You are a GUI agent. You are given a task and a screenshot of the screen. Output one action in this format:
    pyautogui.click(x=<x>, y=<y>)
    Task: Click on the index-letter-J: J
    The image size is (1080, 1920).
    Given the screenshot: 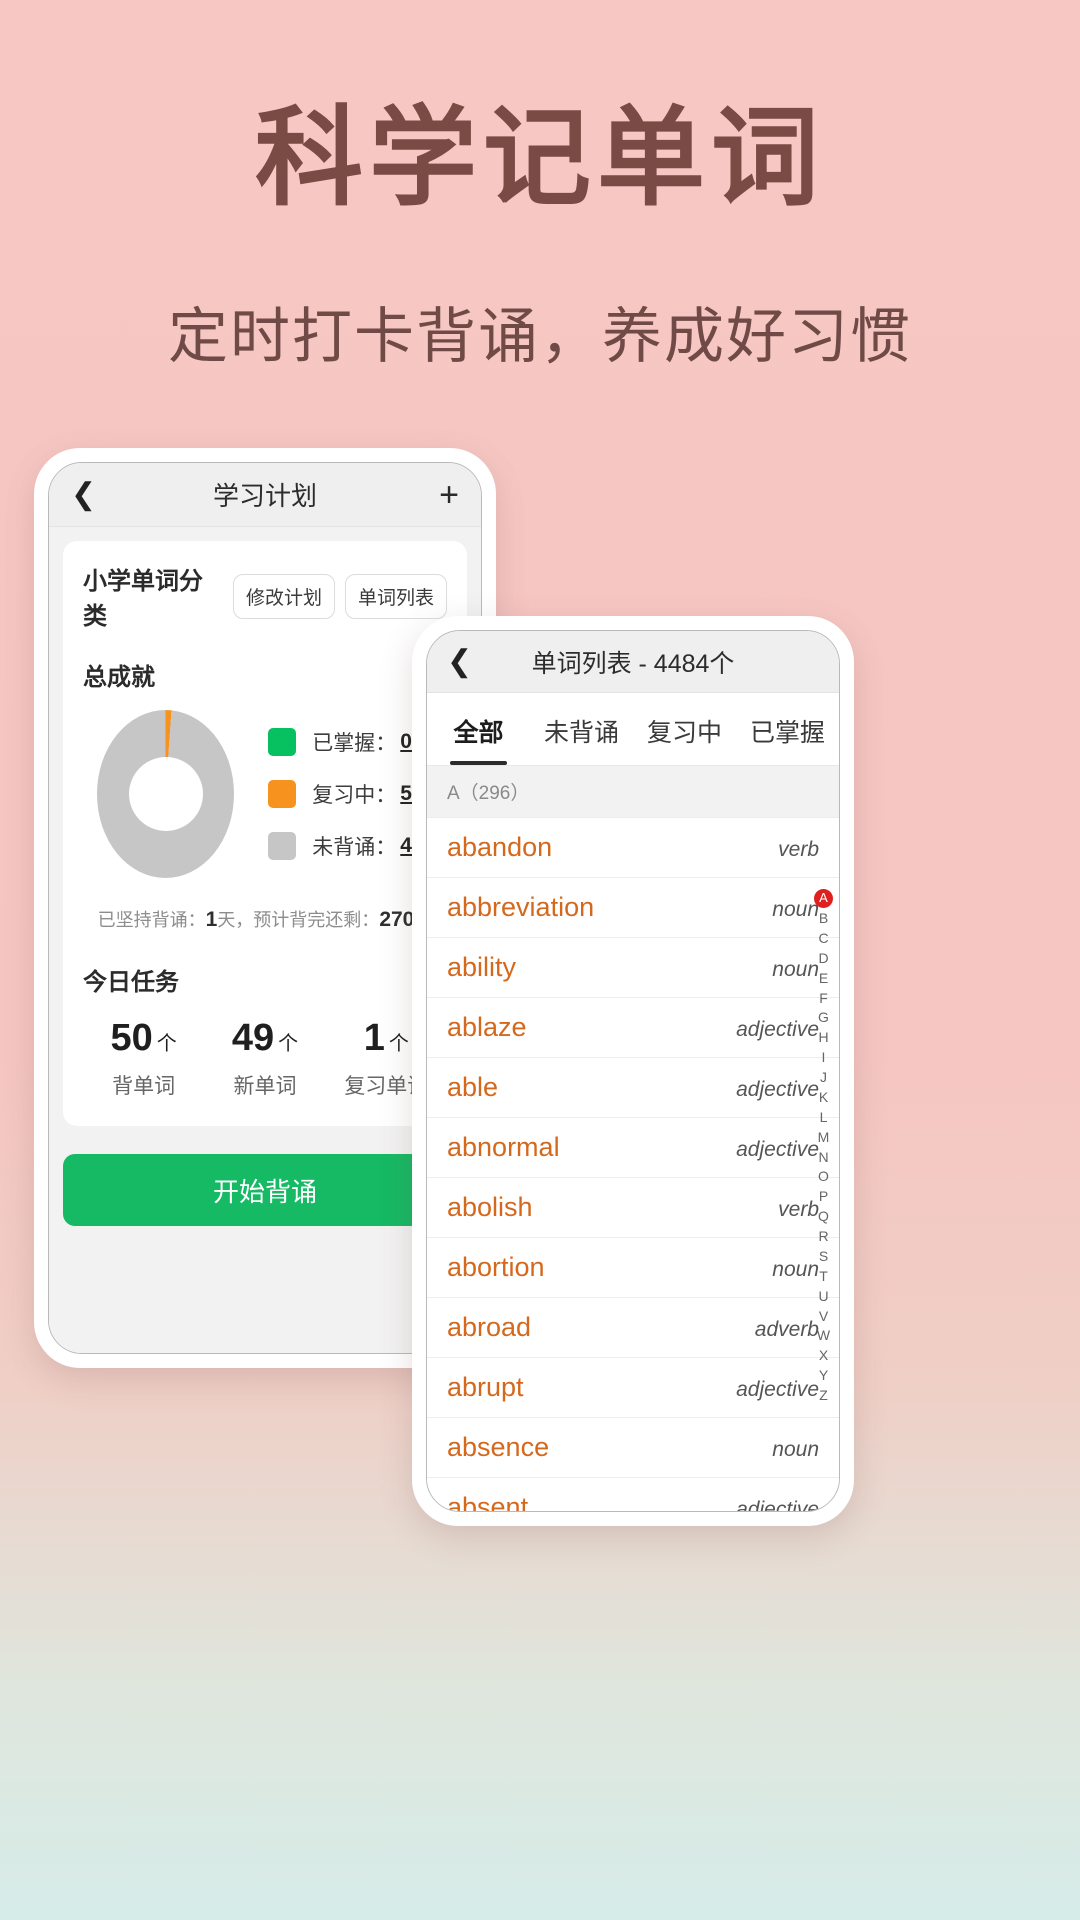 What is the action you would take?
    pyautogui.click(x=823, y=1078)
    